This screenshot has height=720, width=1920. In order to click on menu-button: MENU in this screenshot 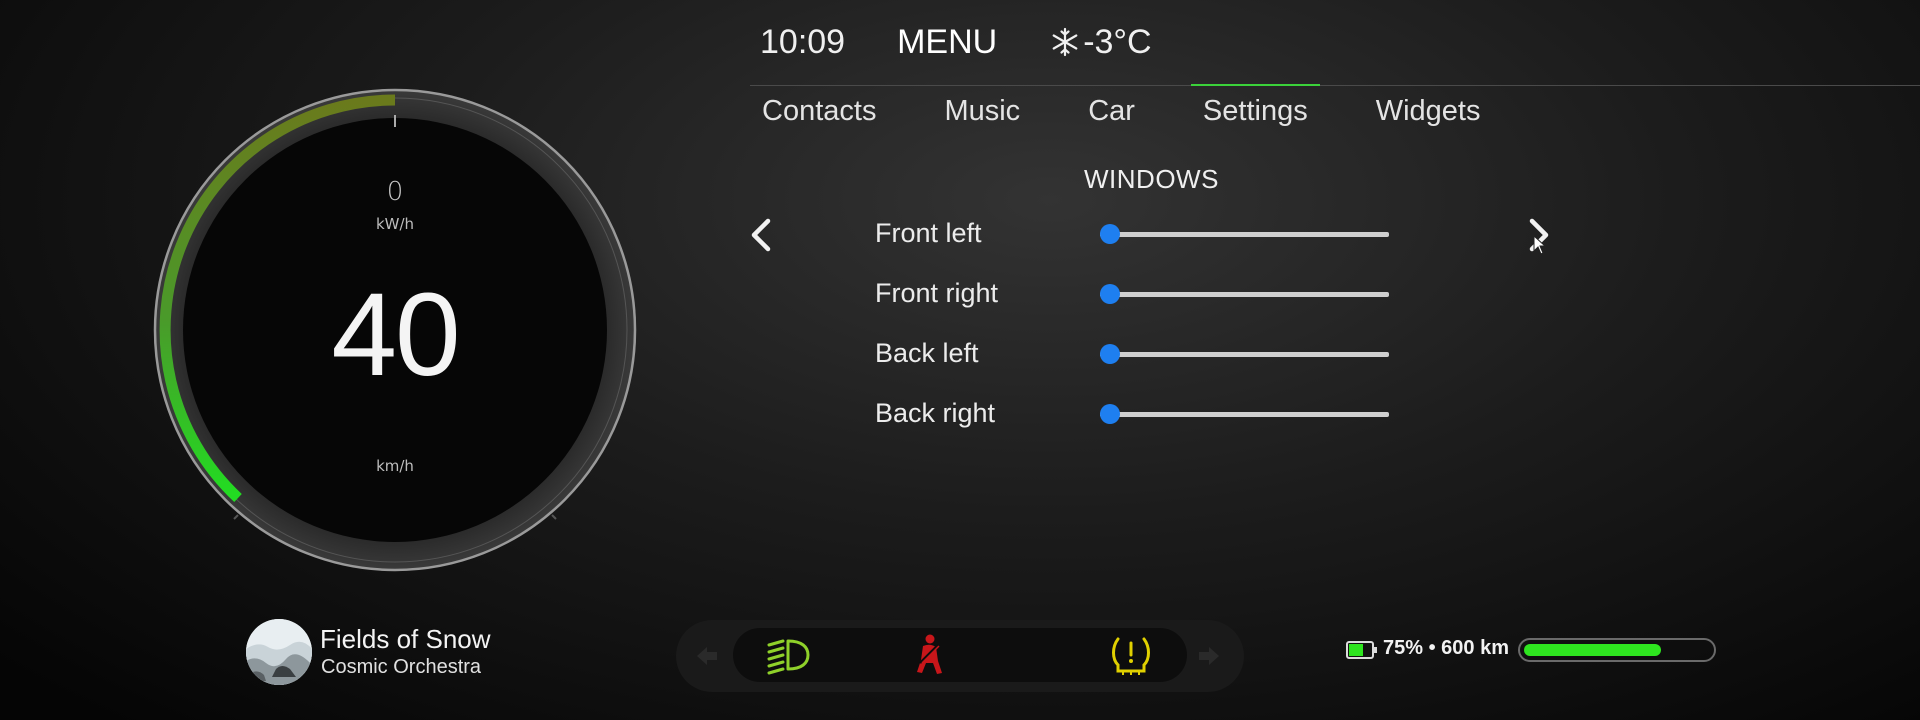, I will do `click(947, 42)`.